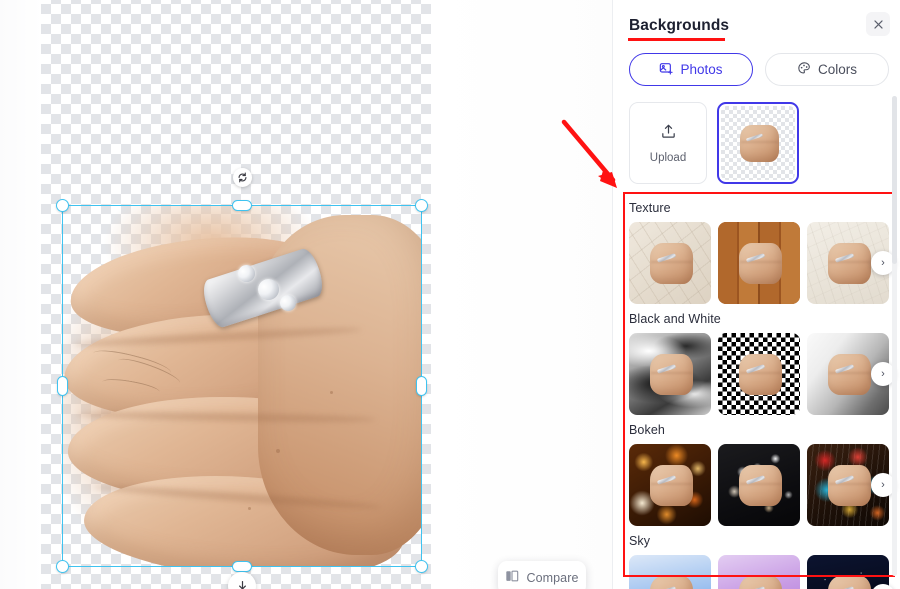  I want to click on close-icon, so click(878, 24).